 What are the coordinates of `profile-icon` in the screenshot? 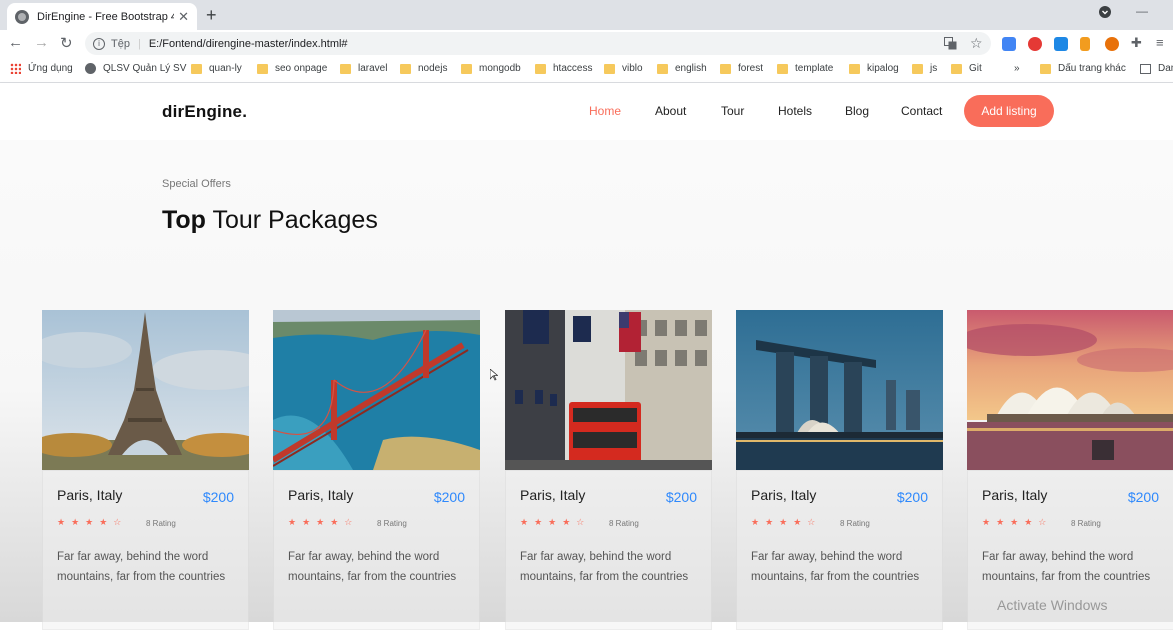 It's located at (1105, 13).